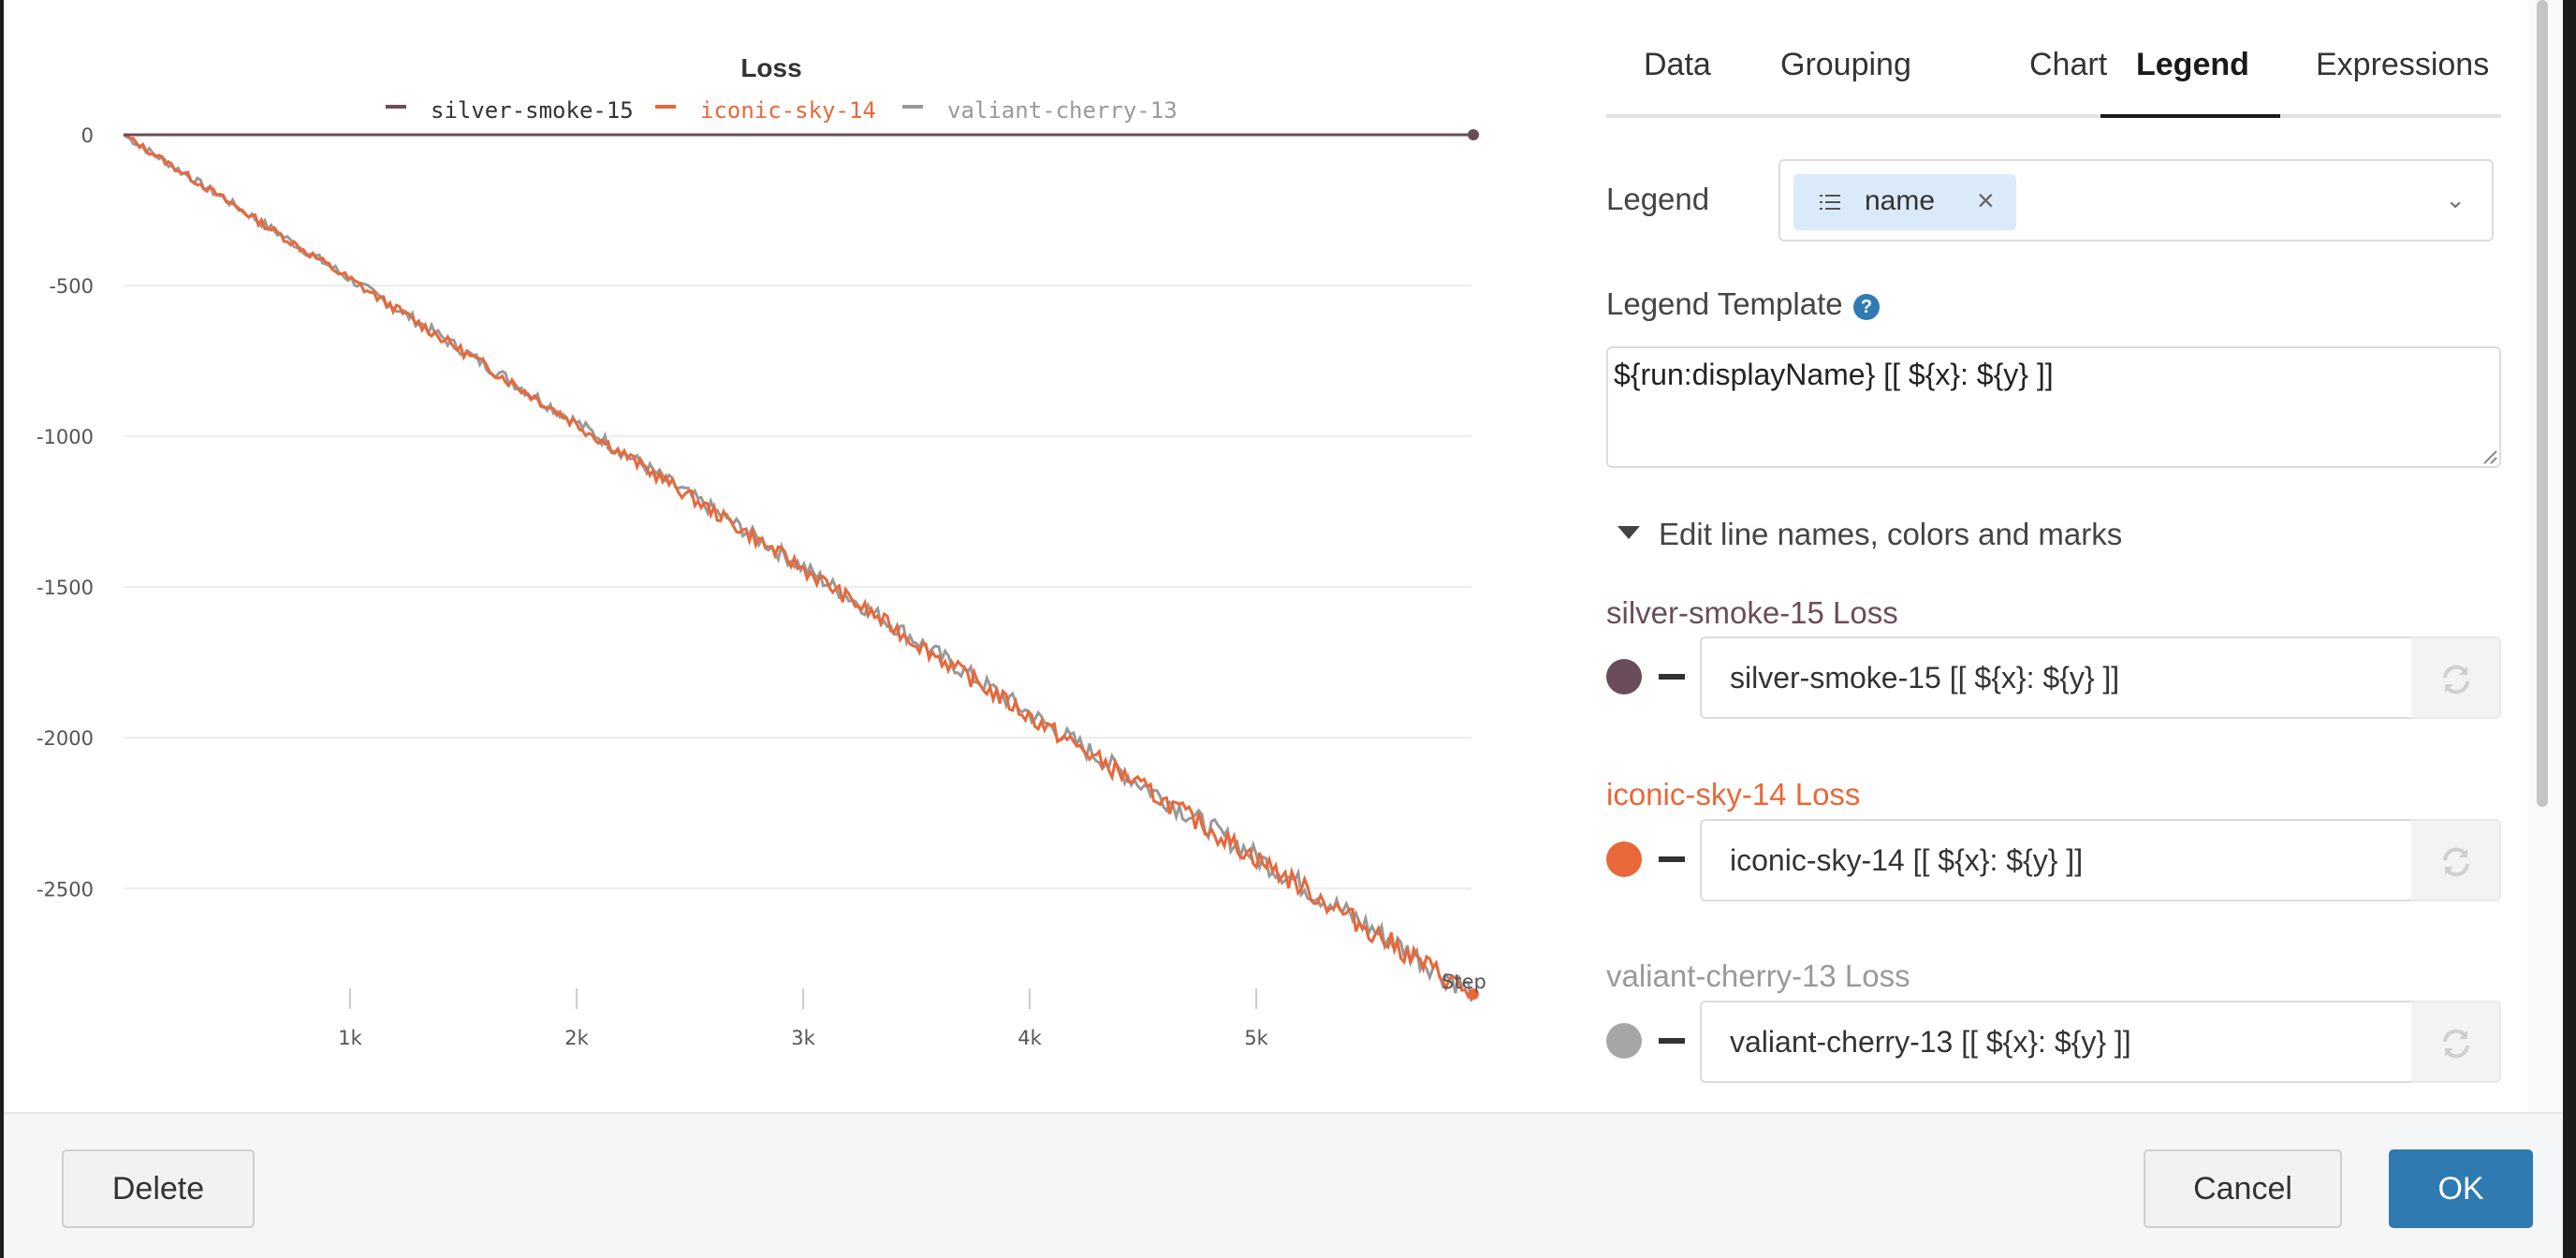  Describe the element at coordinates (1986, 201) in the screenshot. I see `remove-chip-icon: ×` at that location.